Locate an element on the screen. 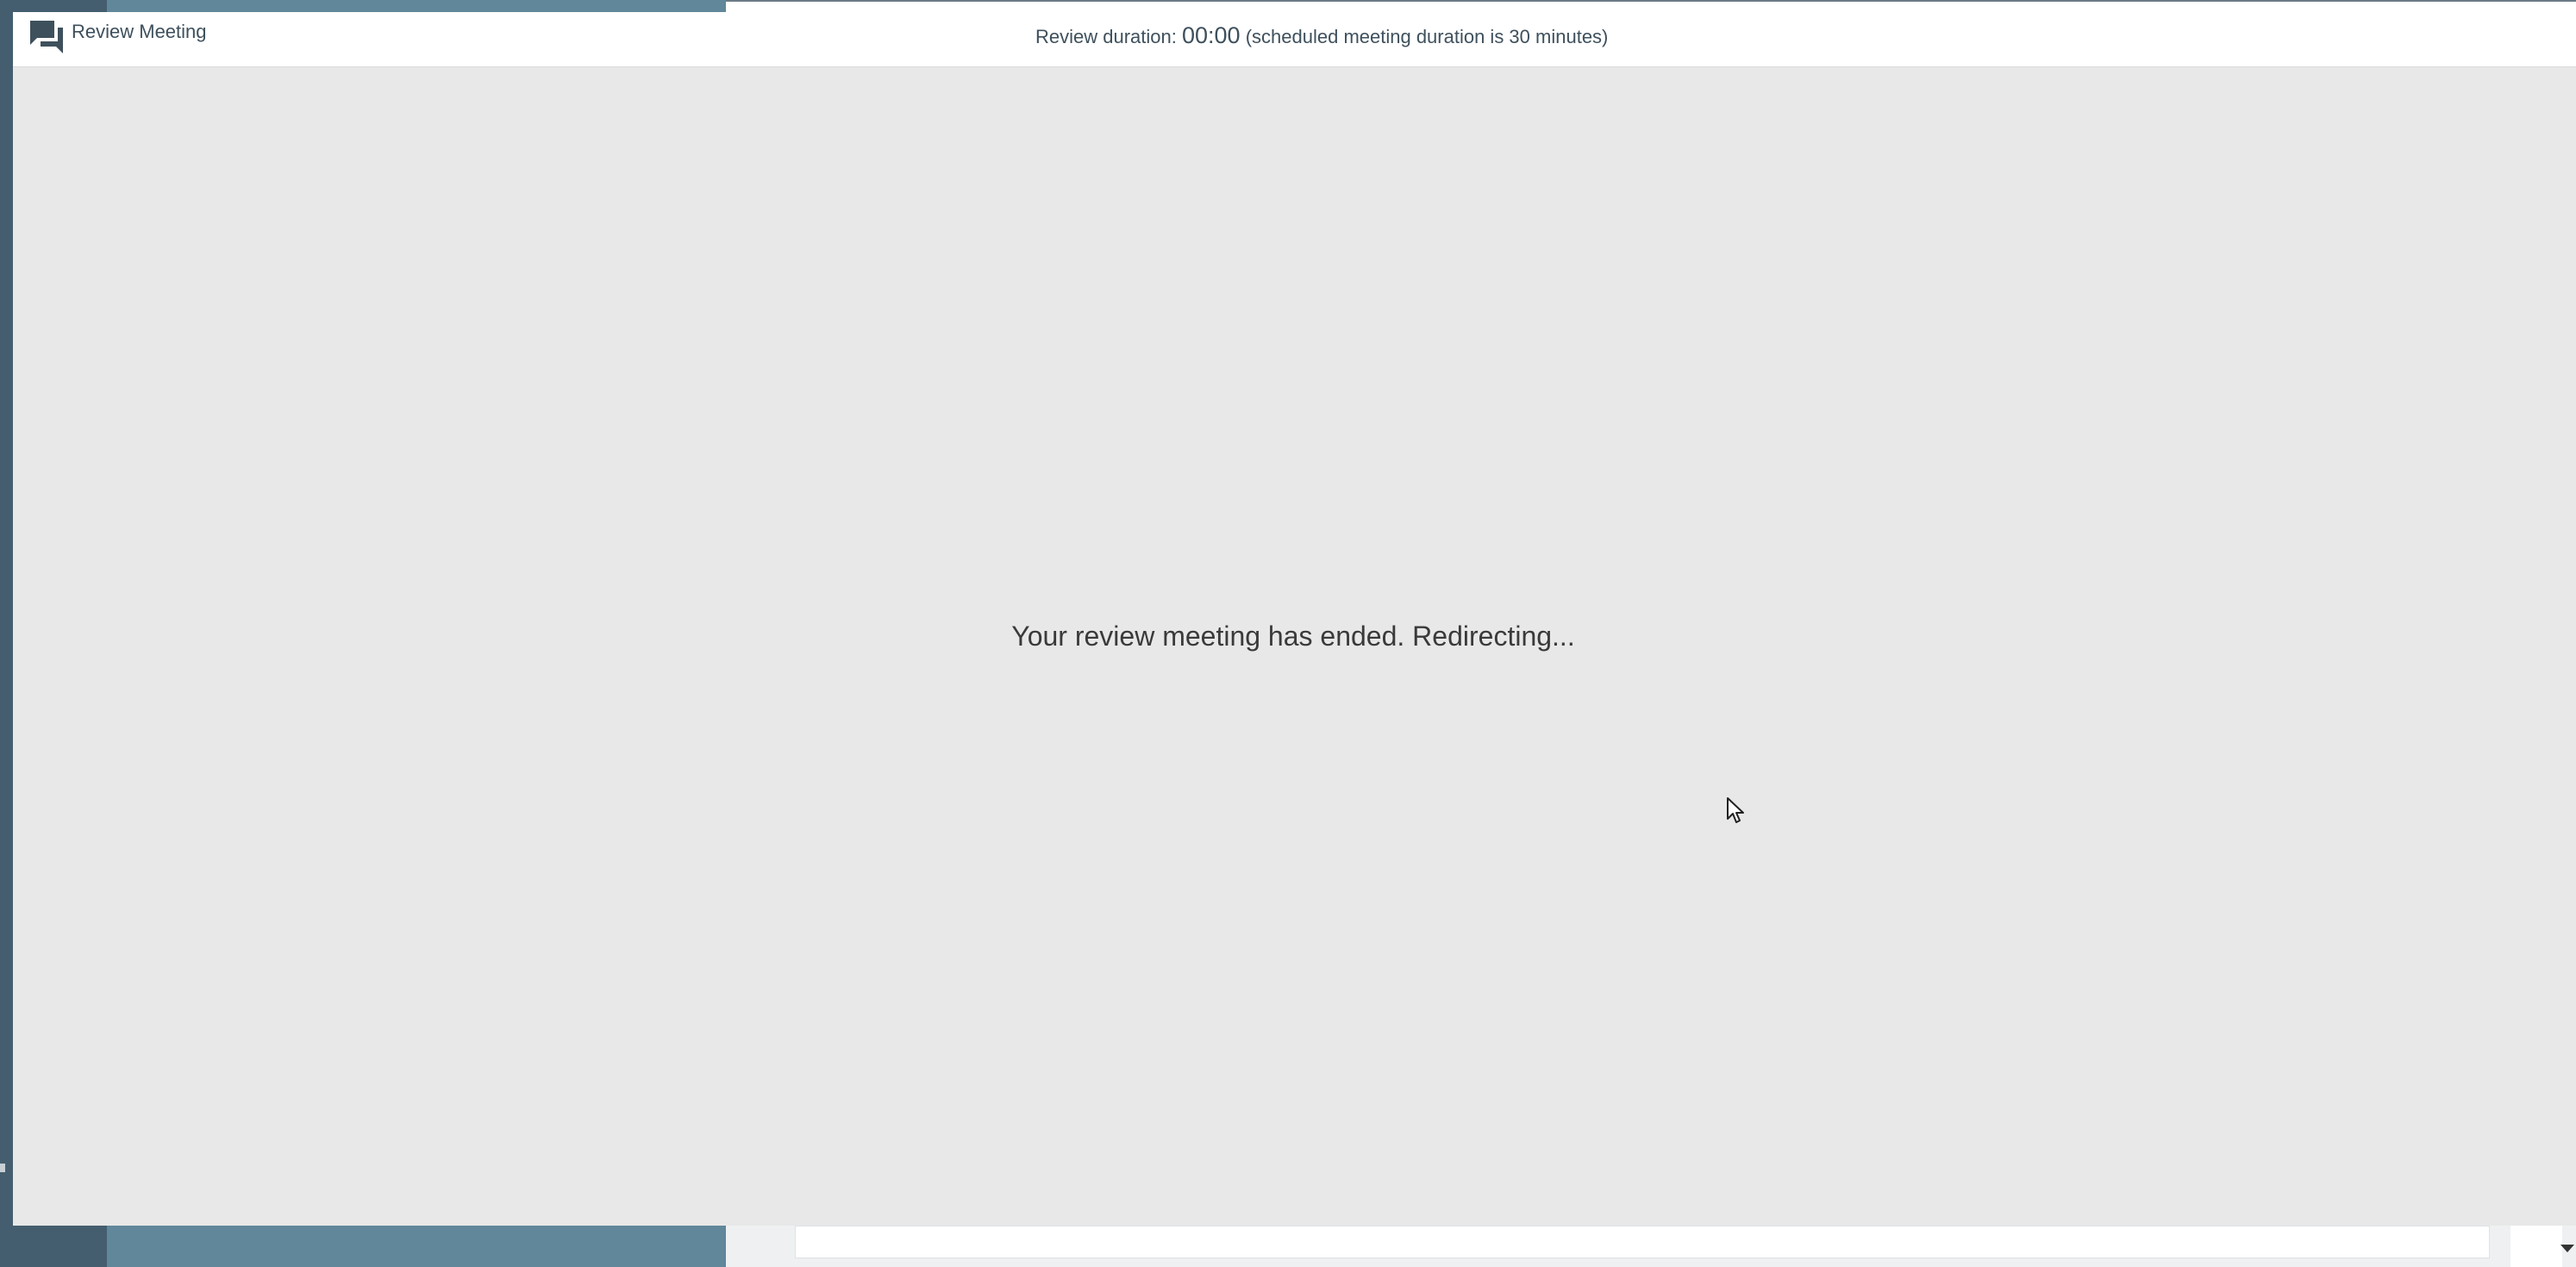 This screenshot has width=2576, height=1267. review-meeting-title: Review Meeting is located at coordinates (139, 31).